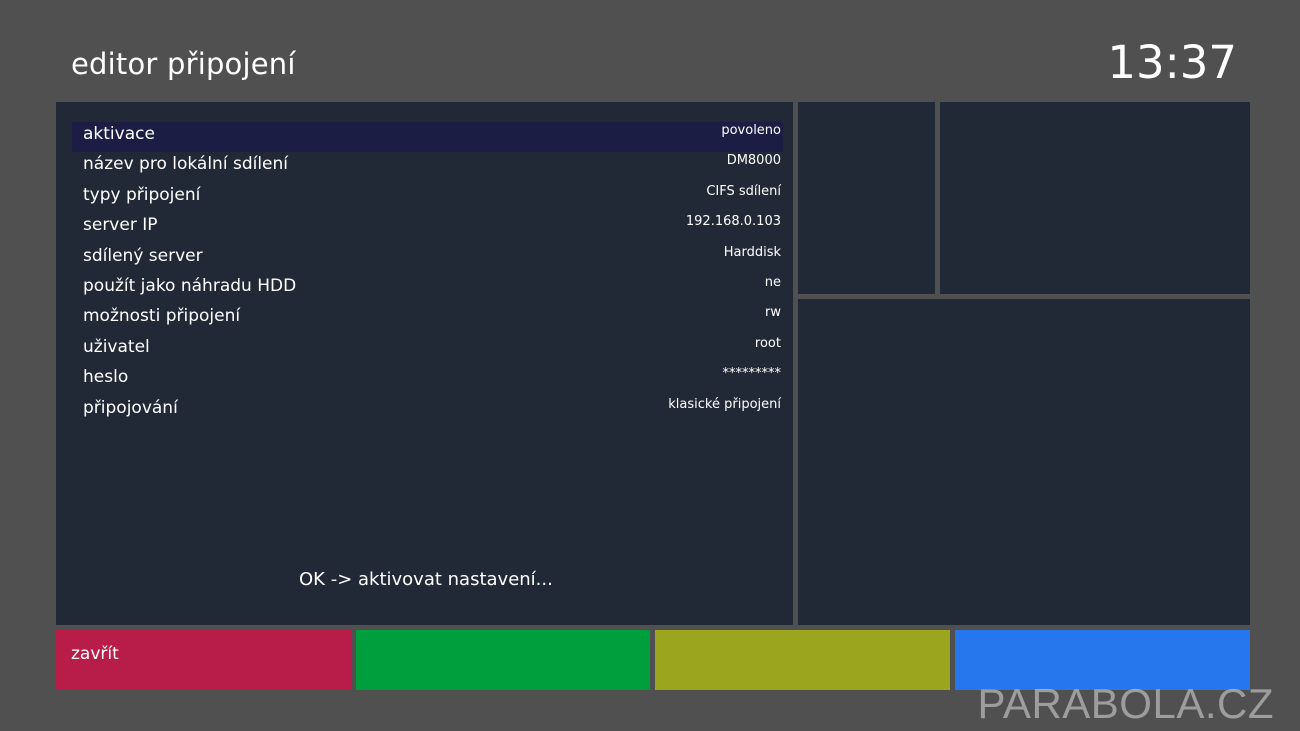  I want to click on config-value: *********, so click(752, 374).